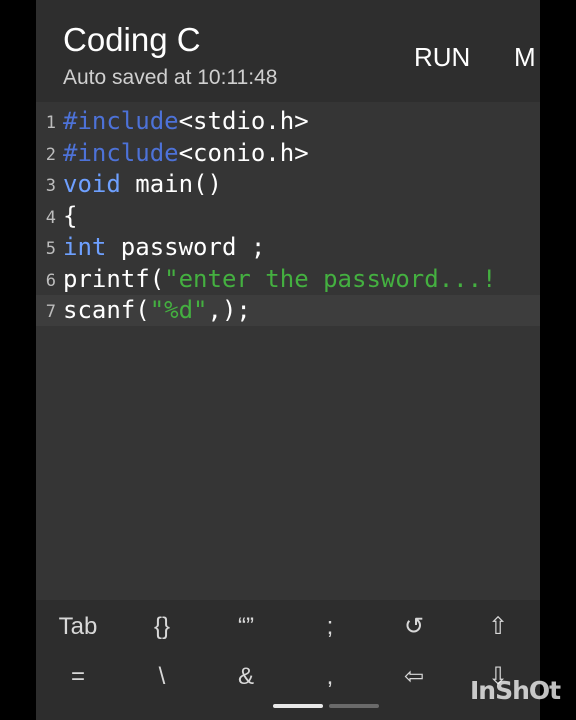 Image resolution: width=576 pixels, height=720 pixels. What do you see at coordinates (132, 39) in the screenshot?
I see `page-title: Coding C` at bounding box center [132, 39].